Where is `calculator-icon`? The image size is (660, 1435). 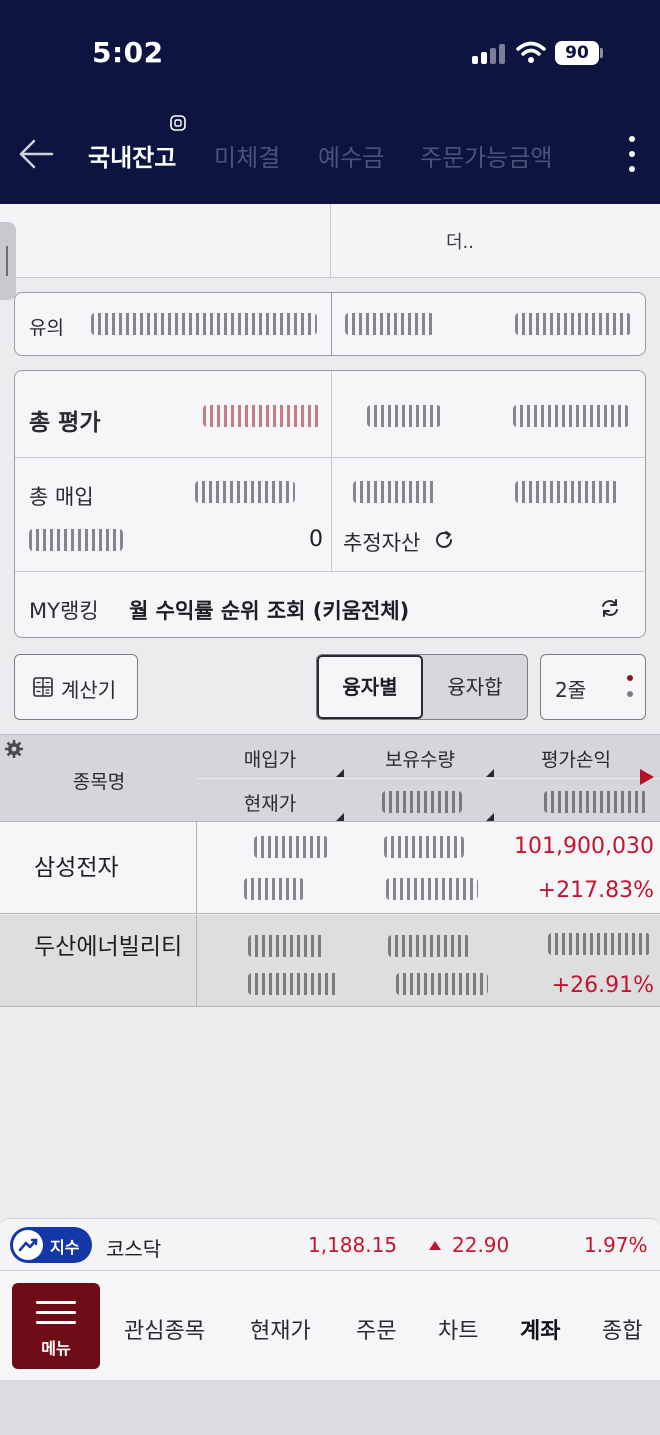 calculator-icon is located at coordinates (43, 687).